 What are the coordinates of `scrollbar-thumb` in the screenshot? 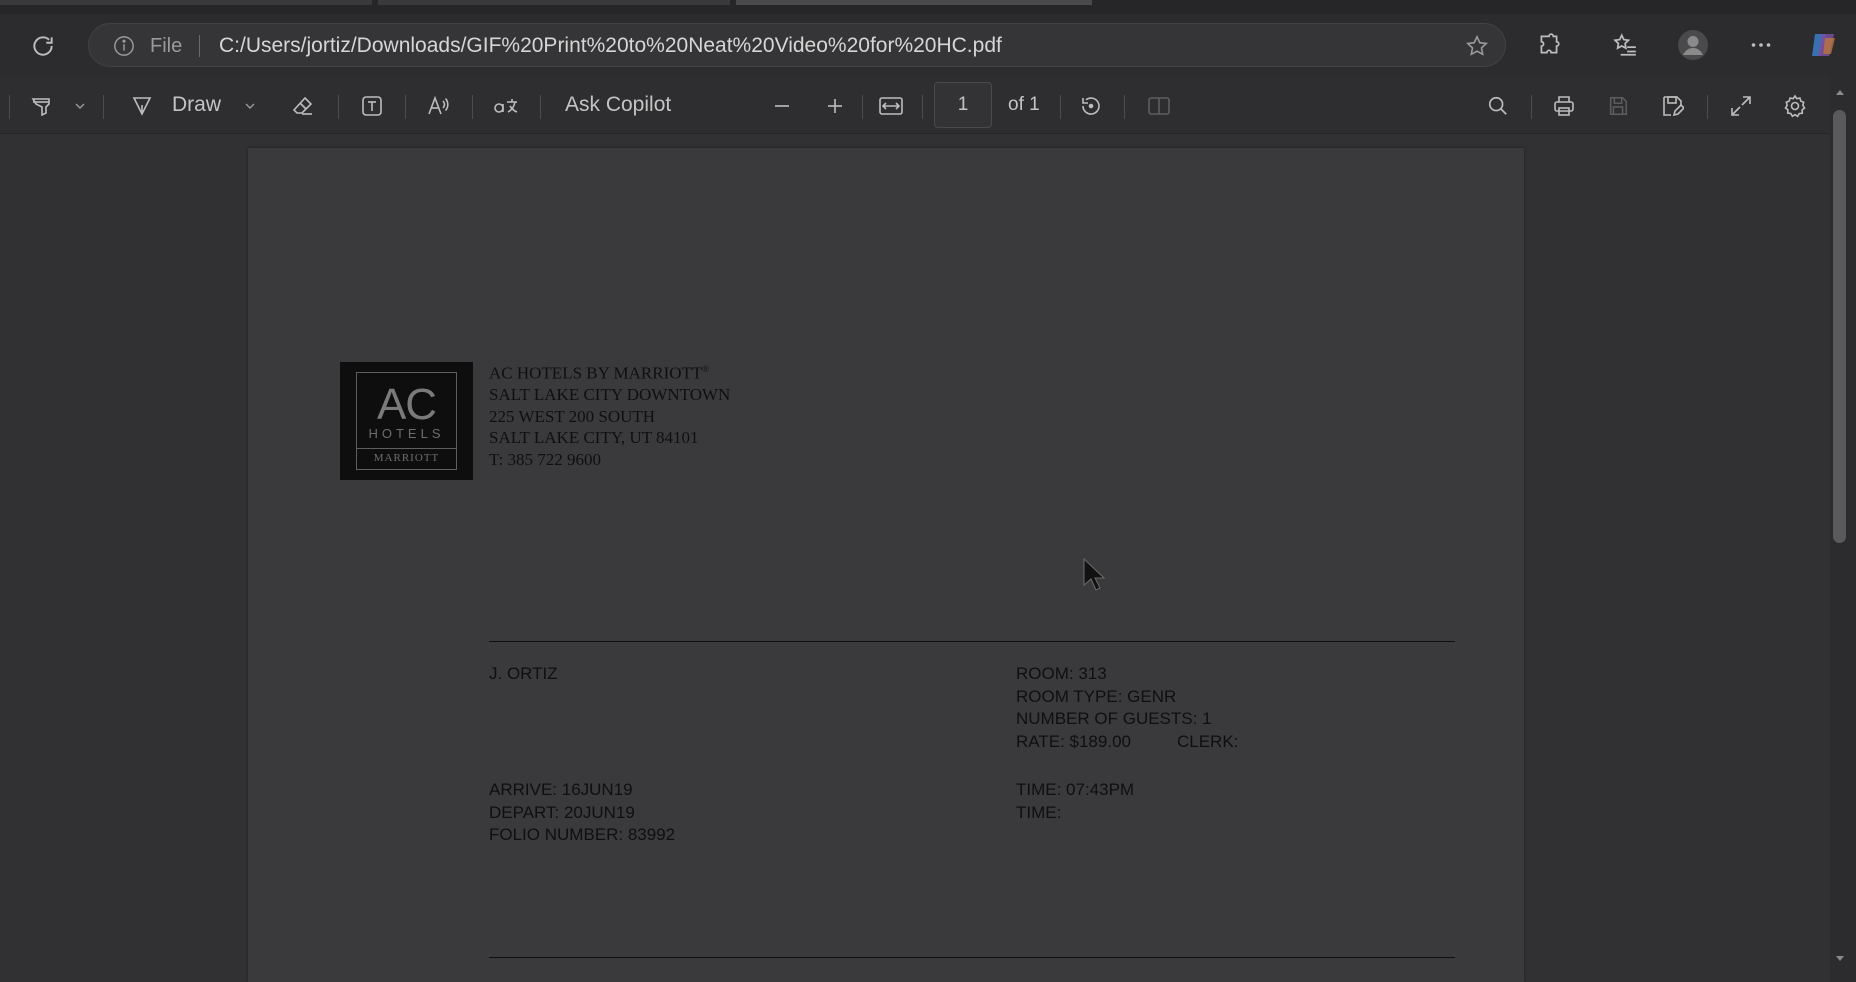 It's located at (1839, 326).